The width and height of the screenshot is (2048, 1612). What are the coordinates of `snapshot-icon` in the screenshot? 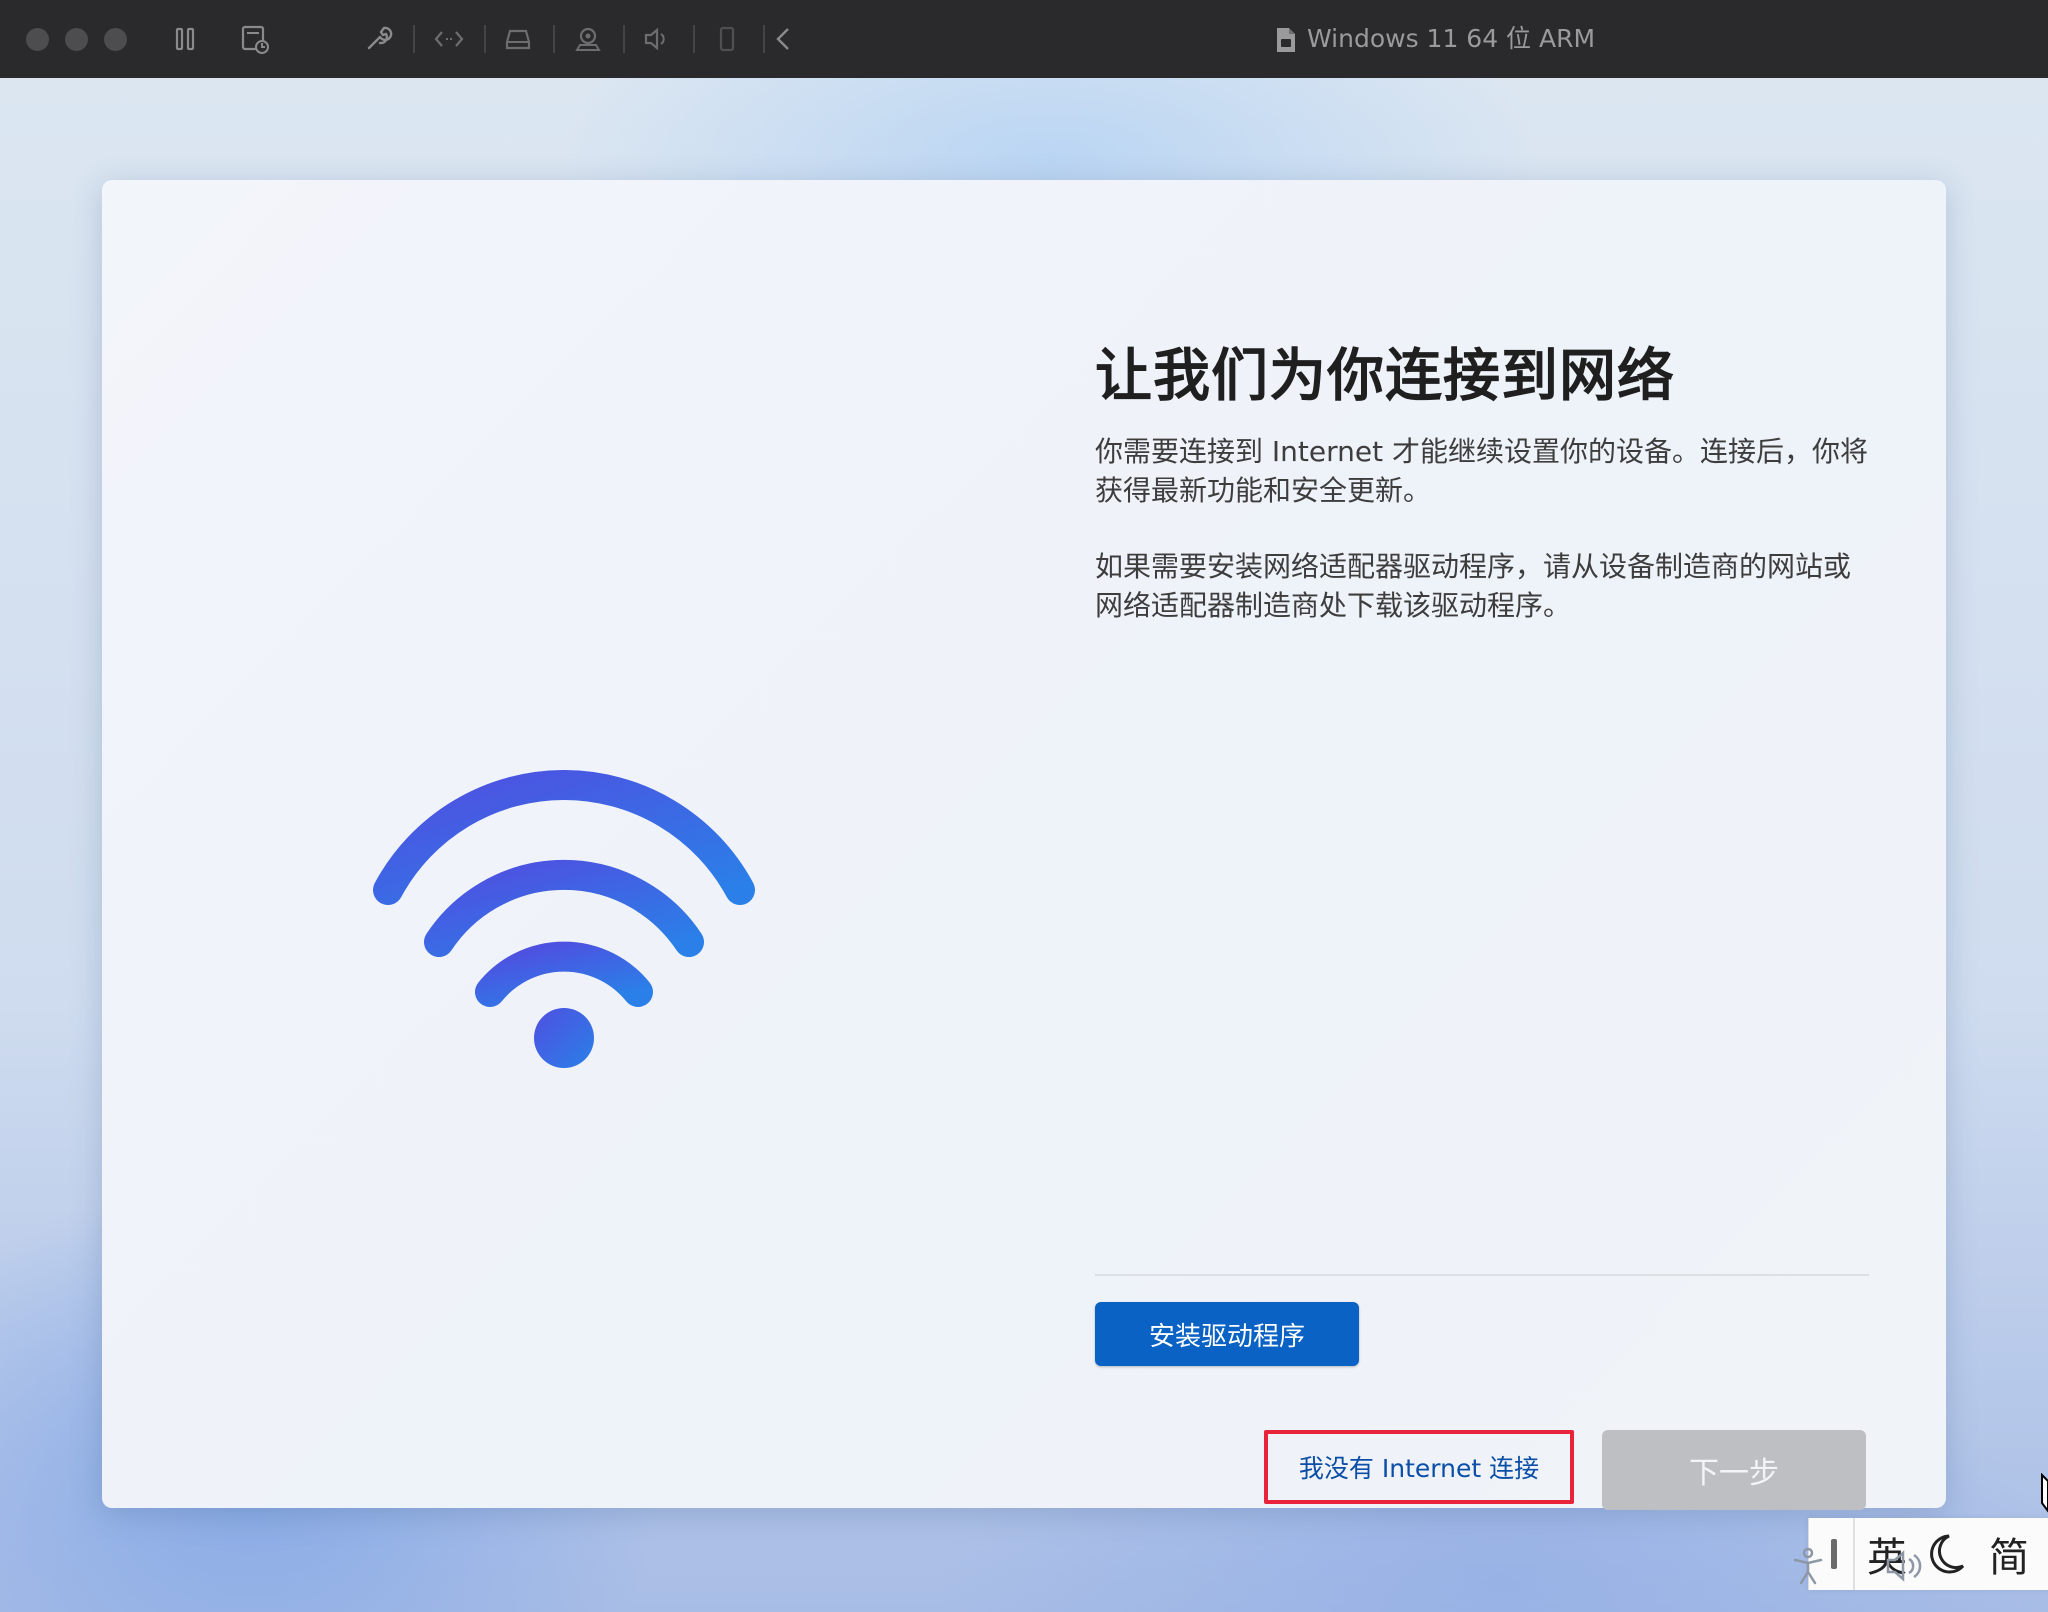 It's located at (255, 39).